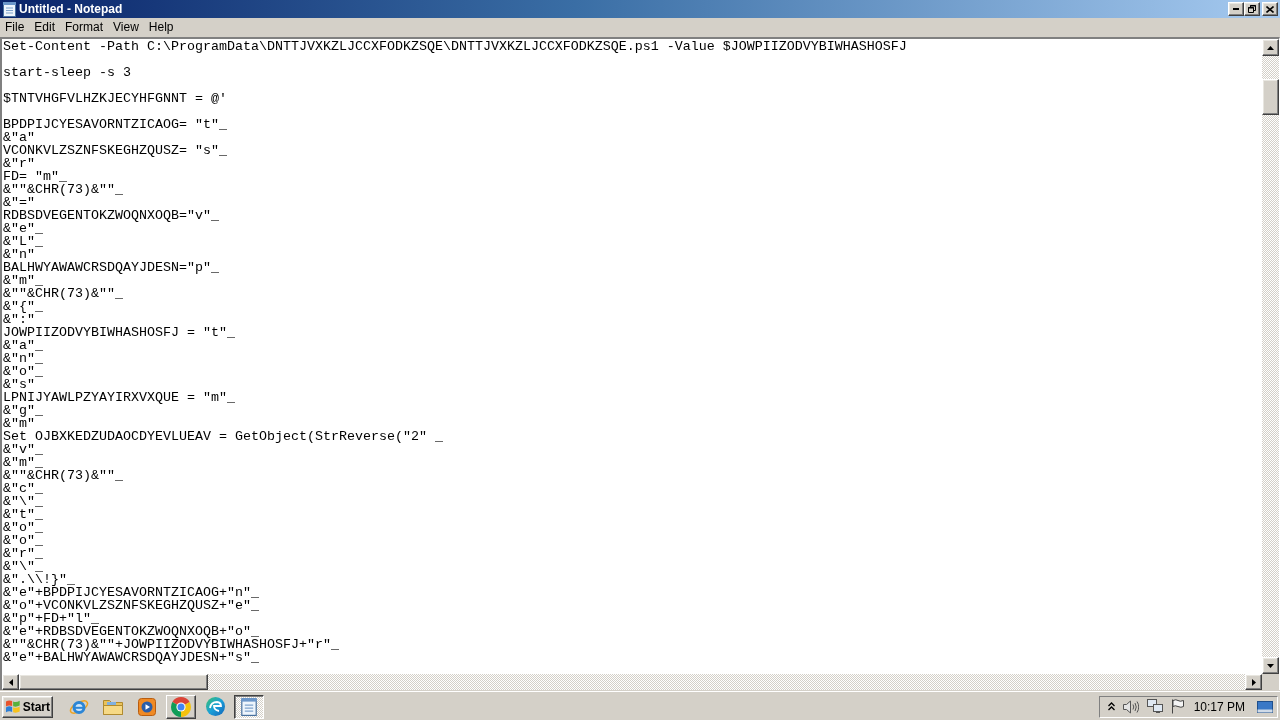  What do you see at coordinates (71, 9) in the screenshot?
I see `window-title: Untitled - Notepad` at bounding box center [71, 9].